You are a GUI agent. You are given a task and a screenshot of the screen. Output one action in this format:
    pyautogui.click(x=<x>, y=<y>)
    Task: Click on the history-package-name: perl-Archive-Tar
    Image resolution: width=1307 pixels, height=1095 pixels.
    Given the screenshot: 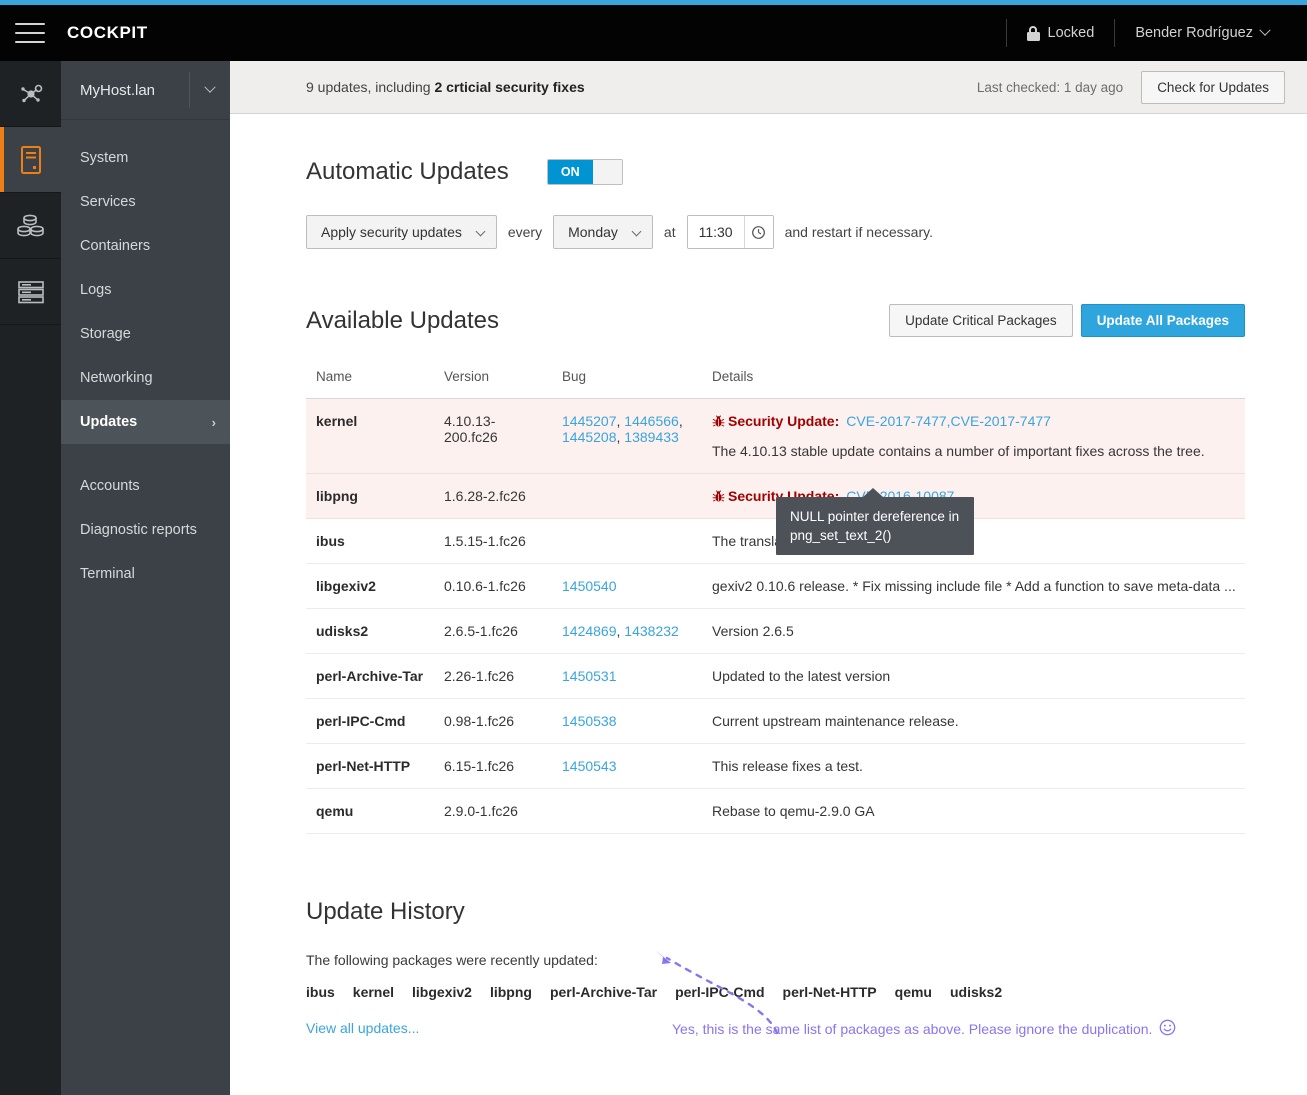 What is the action you would take?
    pyautogui.click(x=603, y=992)
    